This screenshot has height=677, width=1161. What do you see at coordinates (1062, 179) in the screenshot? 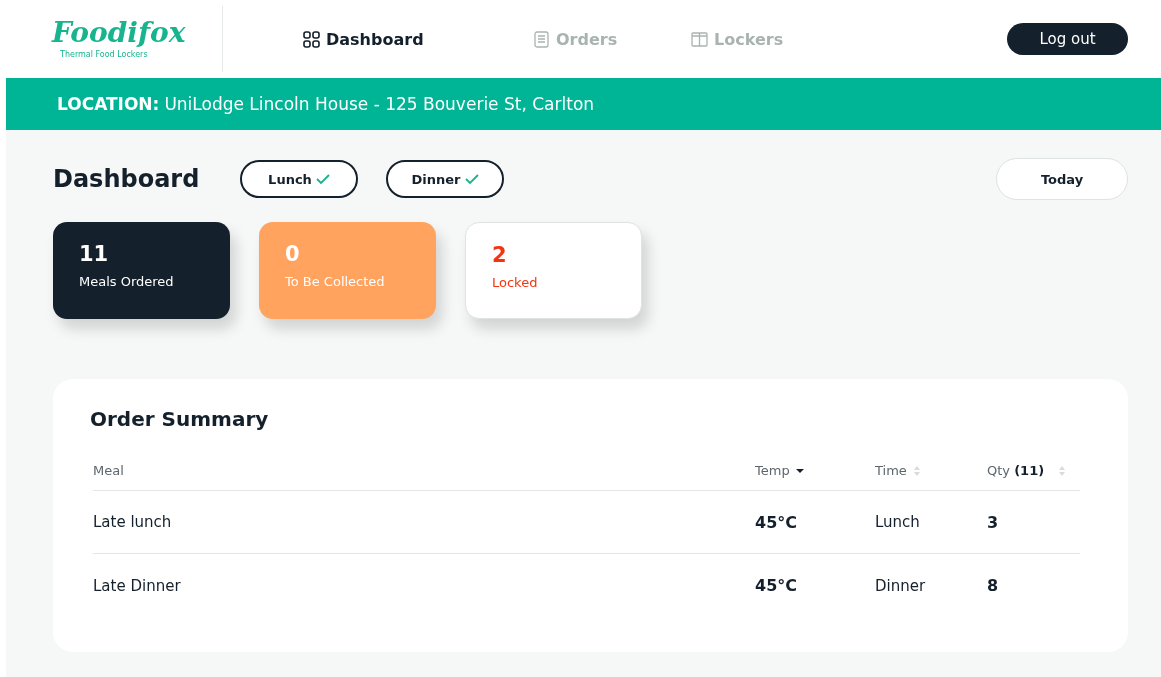
I see `today-button: Today` at bounding box center [1062, 179].